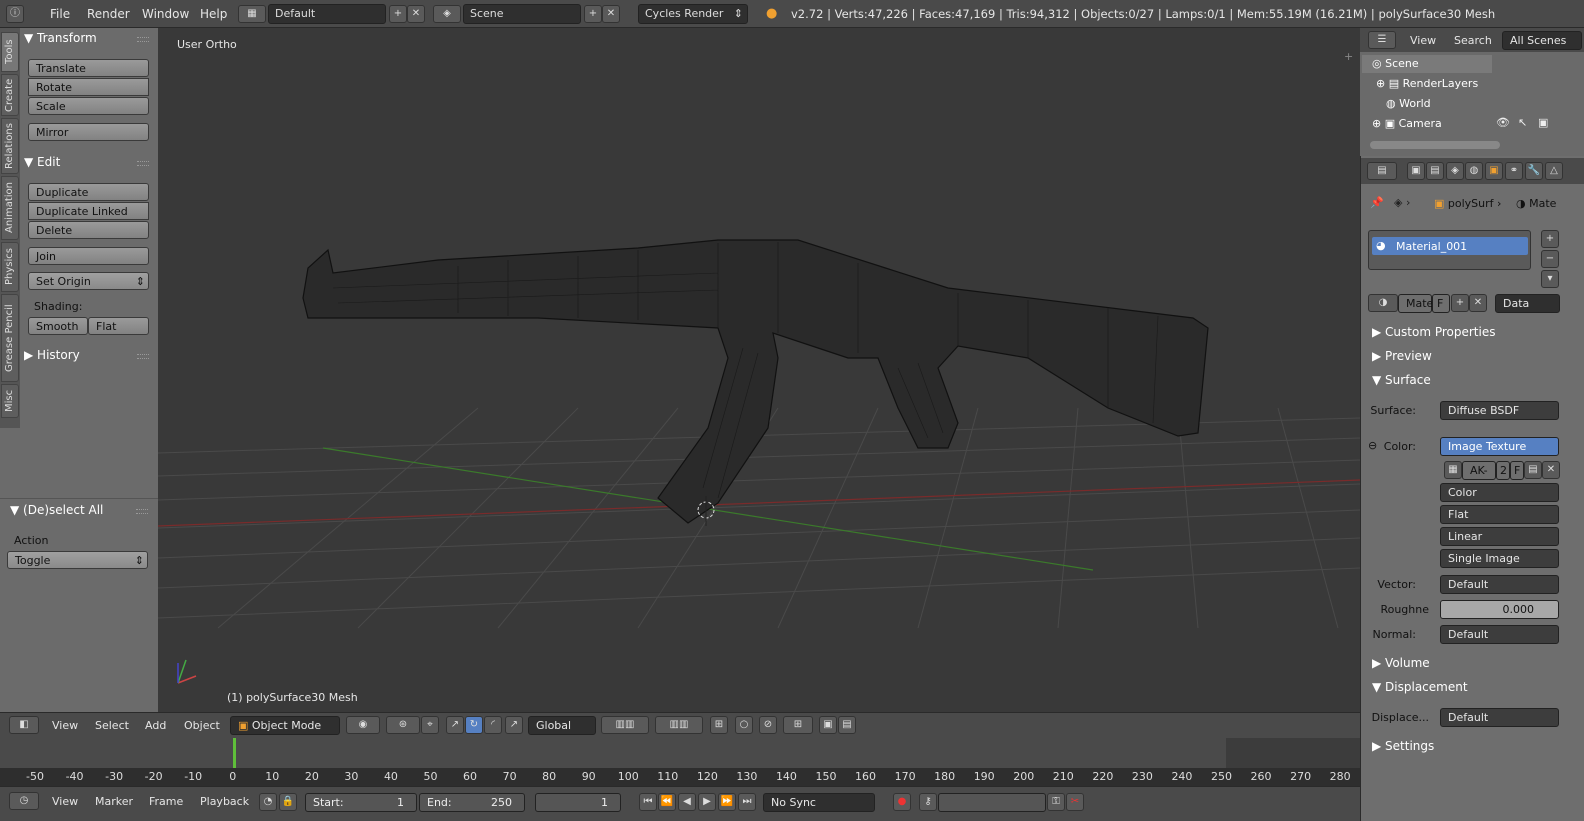  Describe the element at coordinates (398, 14) in the screenshot. I see `add-layout-icon: +` at that location.